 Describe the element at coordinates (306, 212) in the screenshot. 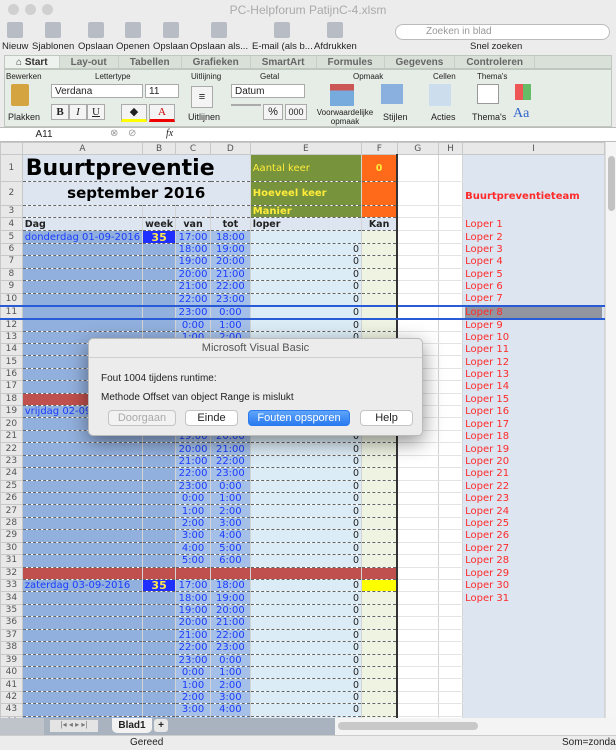

I see `manier-label: Manier` at that location.